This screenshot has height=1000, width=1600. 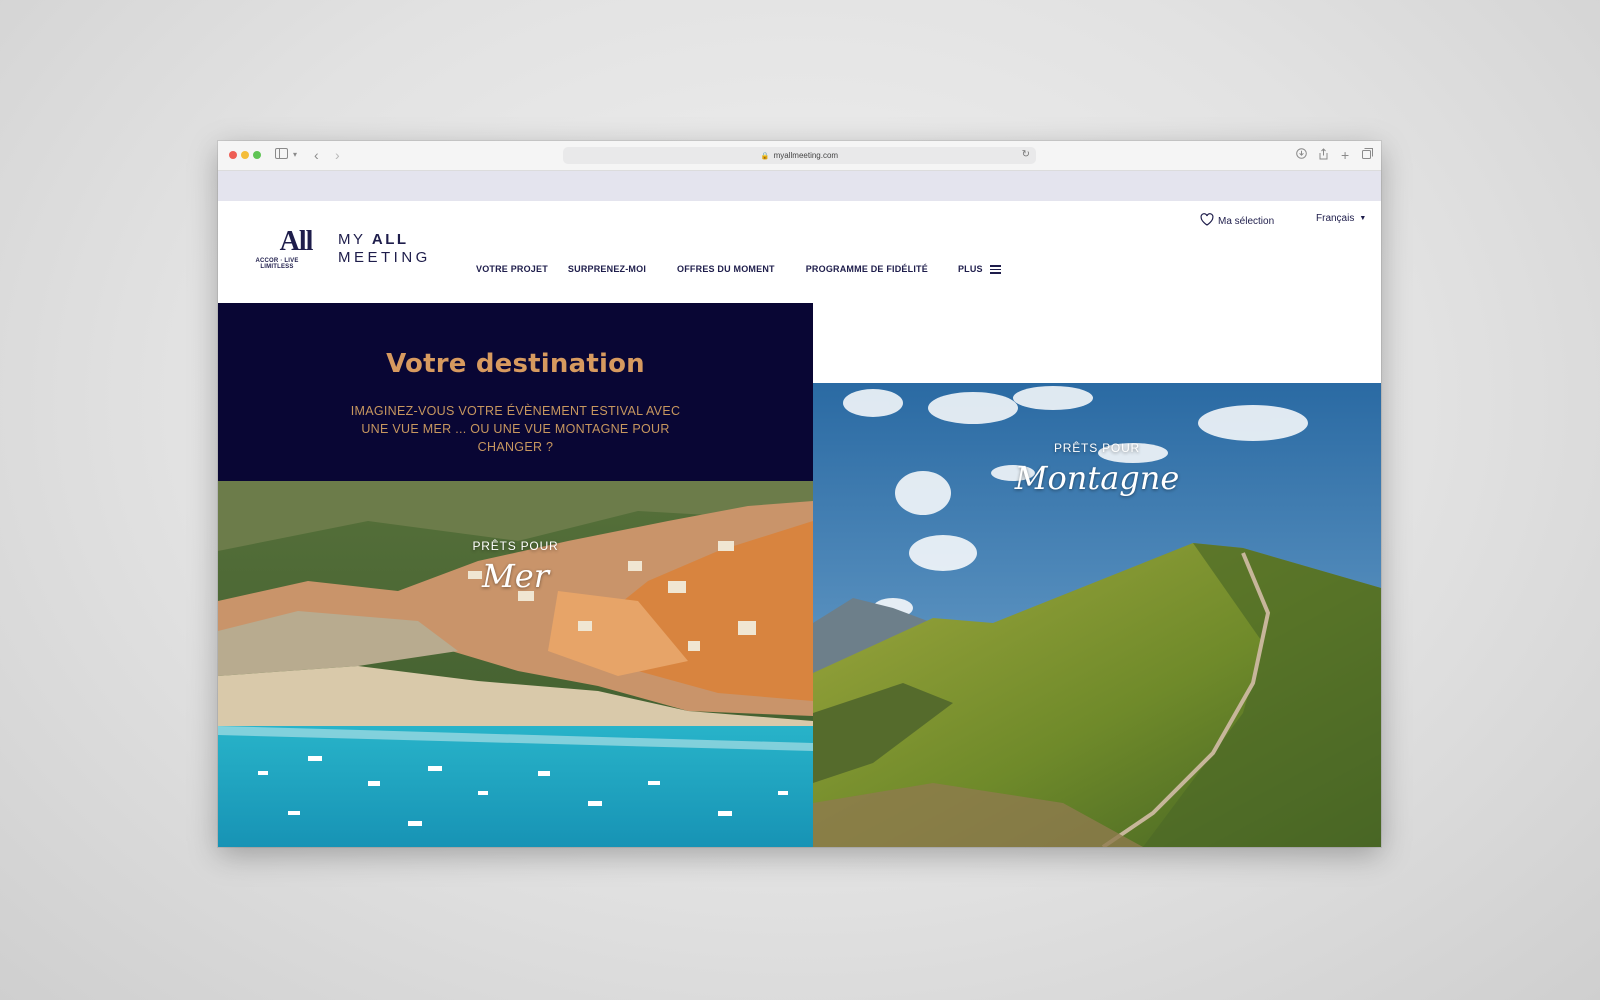 I want to click on ma-selection-label: Ma sélection, so click(x=1246, y=221).